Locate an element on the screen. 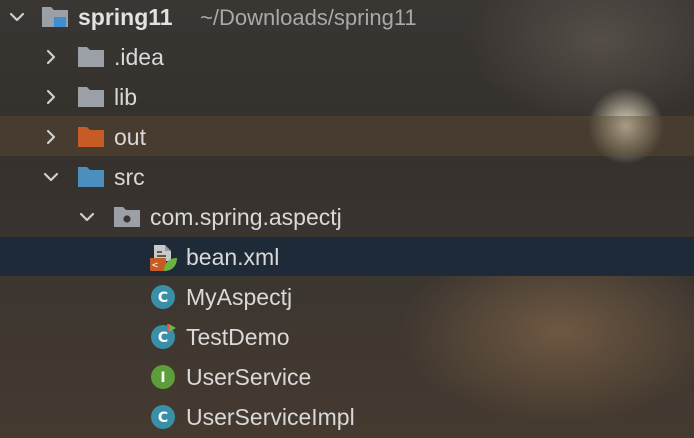 Image resolution: width=694 pixels, height=438 pixels. tree-item-label: bean.xml is located at coordinates (233, 257).